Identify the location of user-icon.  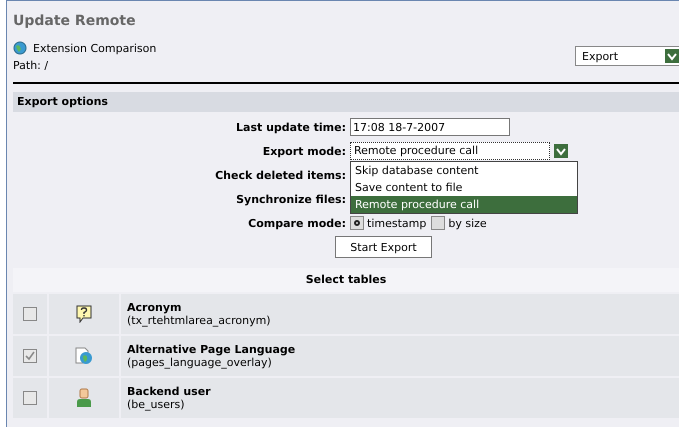
(84, 398).